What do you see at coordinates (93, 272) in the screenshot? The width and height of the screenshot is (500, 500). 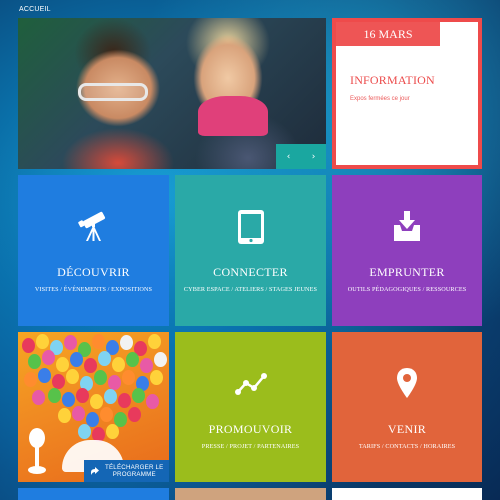 I see `tile-title: DÉCOUVRIR` at bounding box center [93, 272].